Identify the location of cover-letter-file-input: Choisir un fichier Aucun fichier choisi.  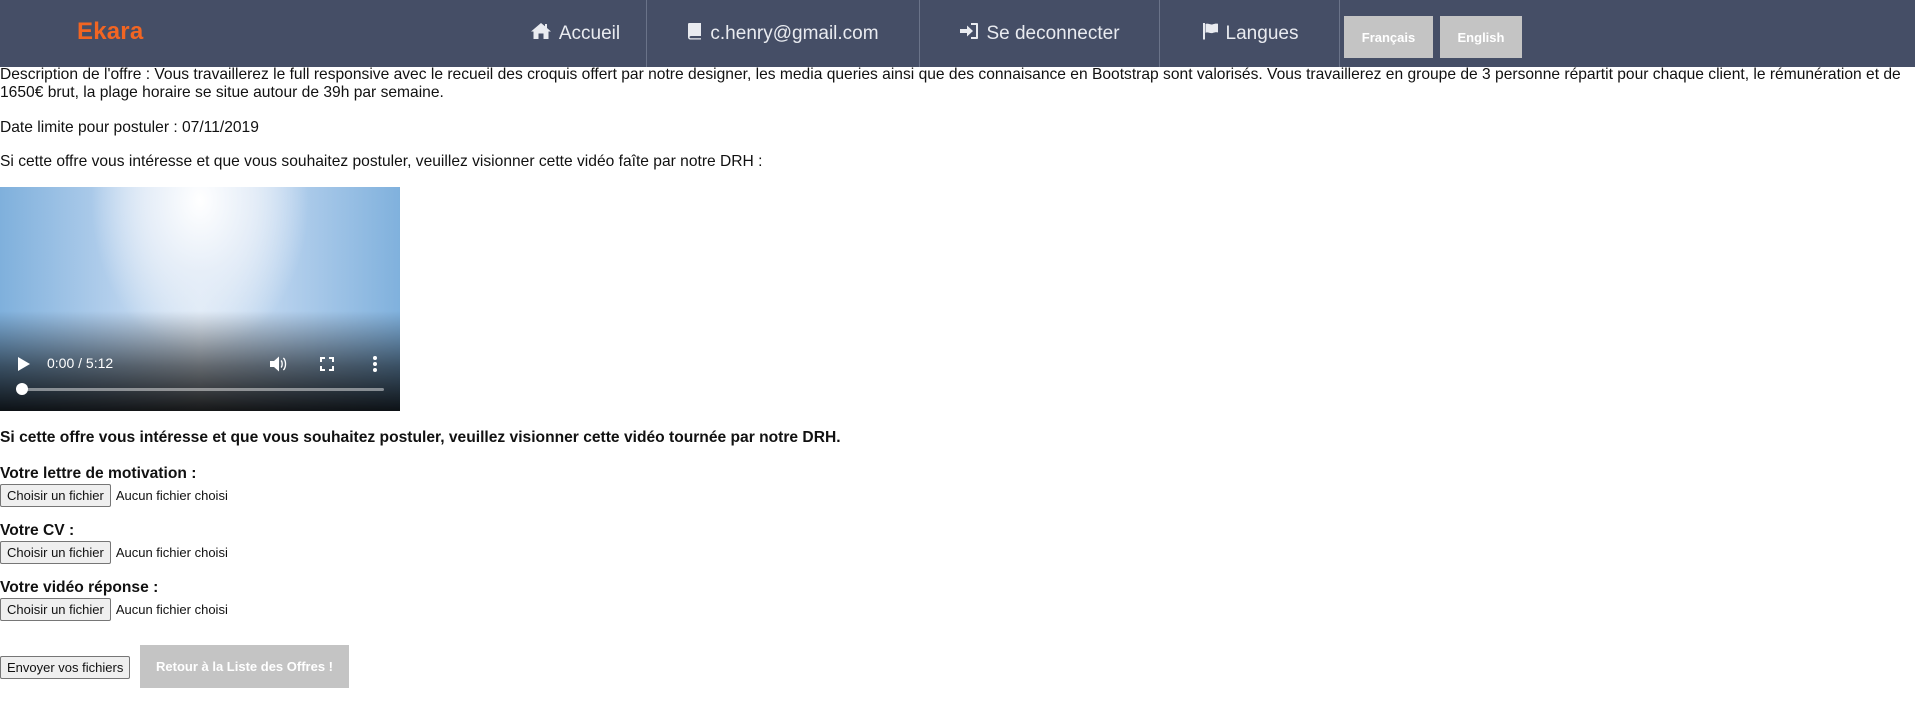
(114, 495).